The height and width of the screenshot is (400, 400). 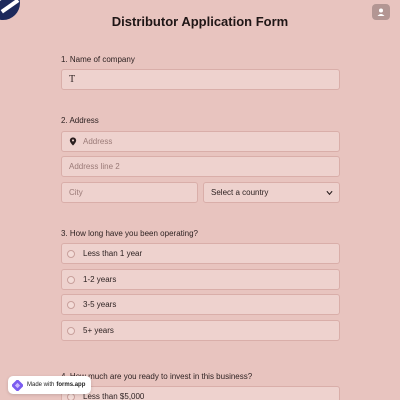 I want to click on option-label: 1-2 years, so click(x=100, y=279).